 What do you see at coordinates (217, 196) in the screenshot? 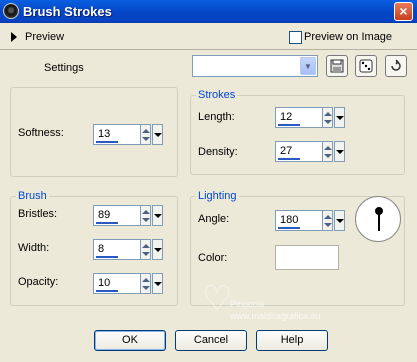
I see `lighting-group-title: Lighting` at bounding box center [217, 196].